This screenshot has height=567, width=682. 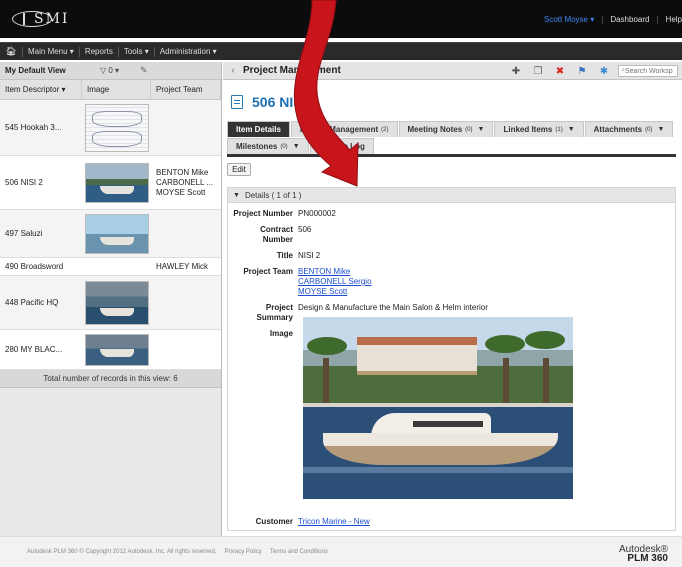 I want to click on yacht-plan-thumbnail, so click(x=116, y=127).